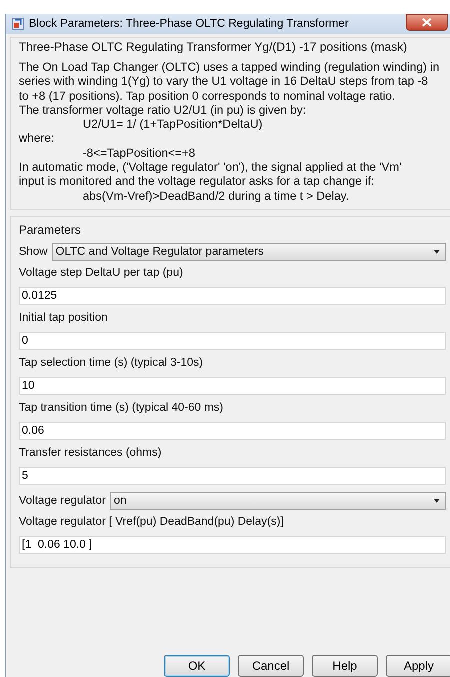 Image resolution: width=450 pixels, height=677 pixels. I want to click on description-line: abs(Vm-Vref)>DeadBand/2 during a time t > Delay., so click(216, 195).